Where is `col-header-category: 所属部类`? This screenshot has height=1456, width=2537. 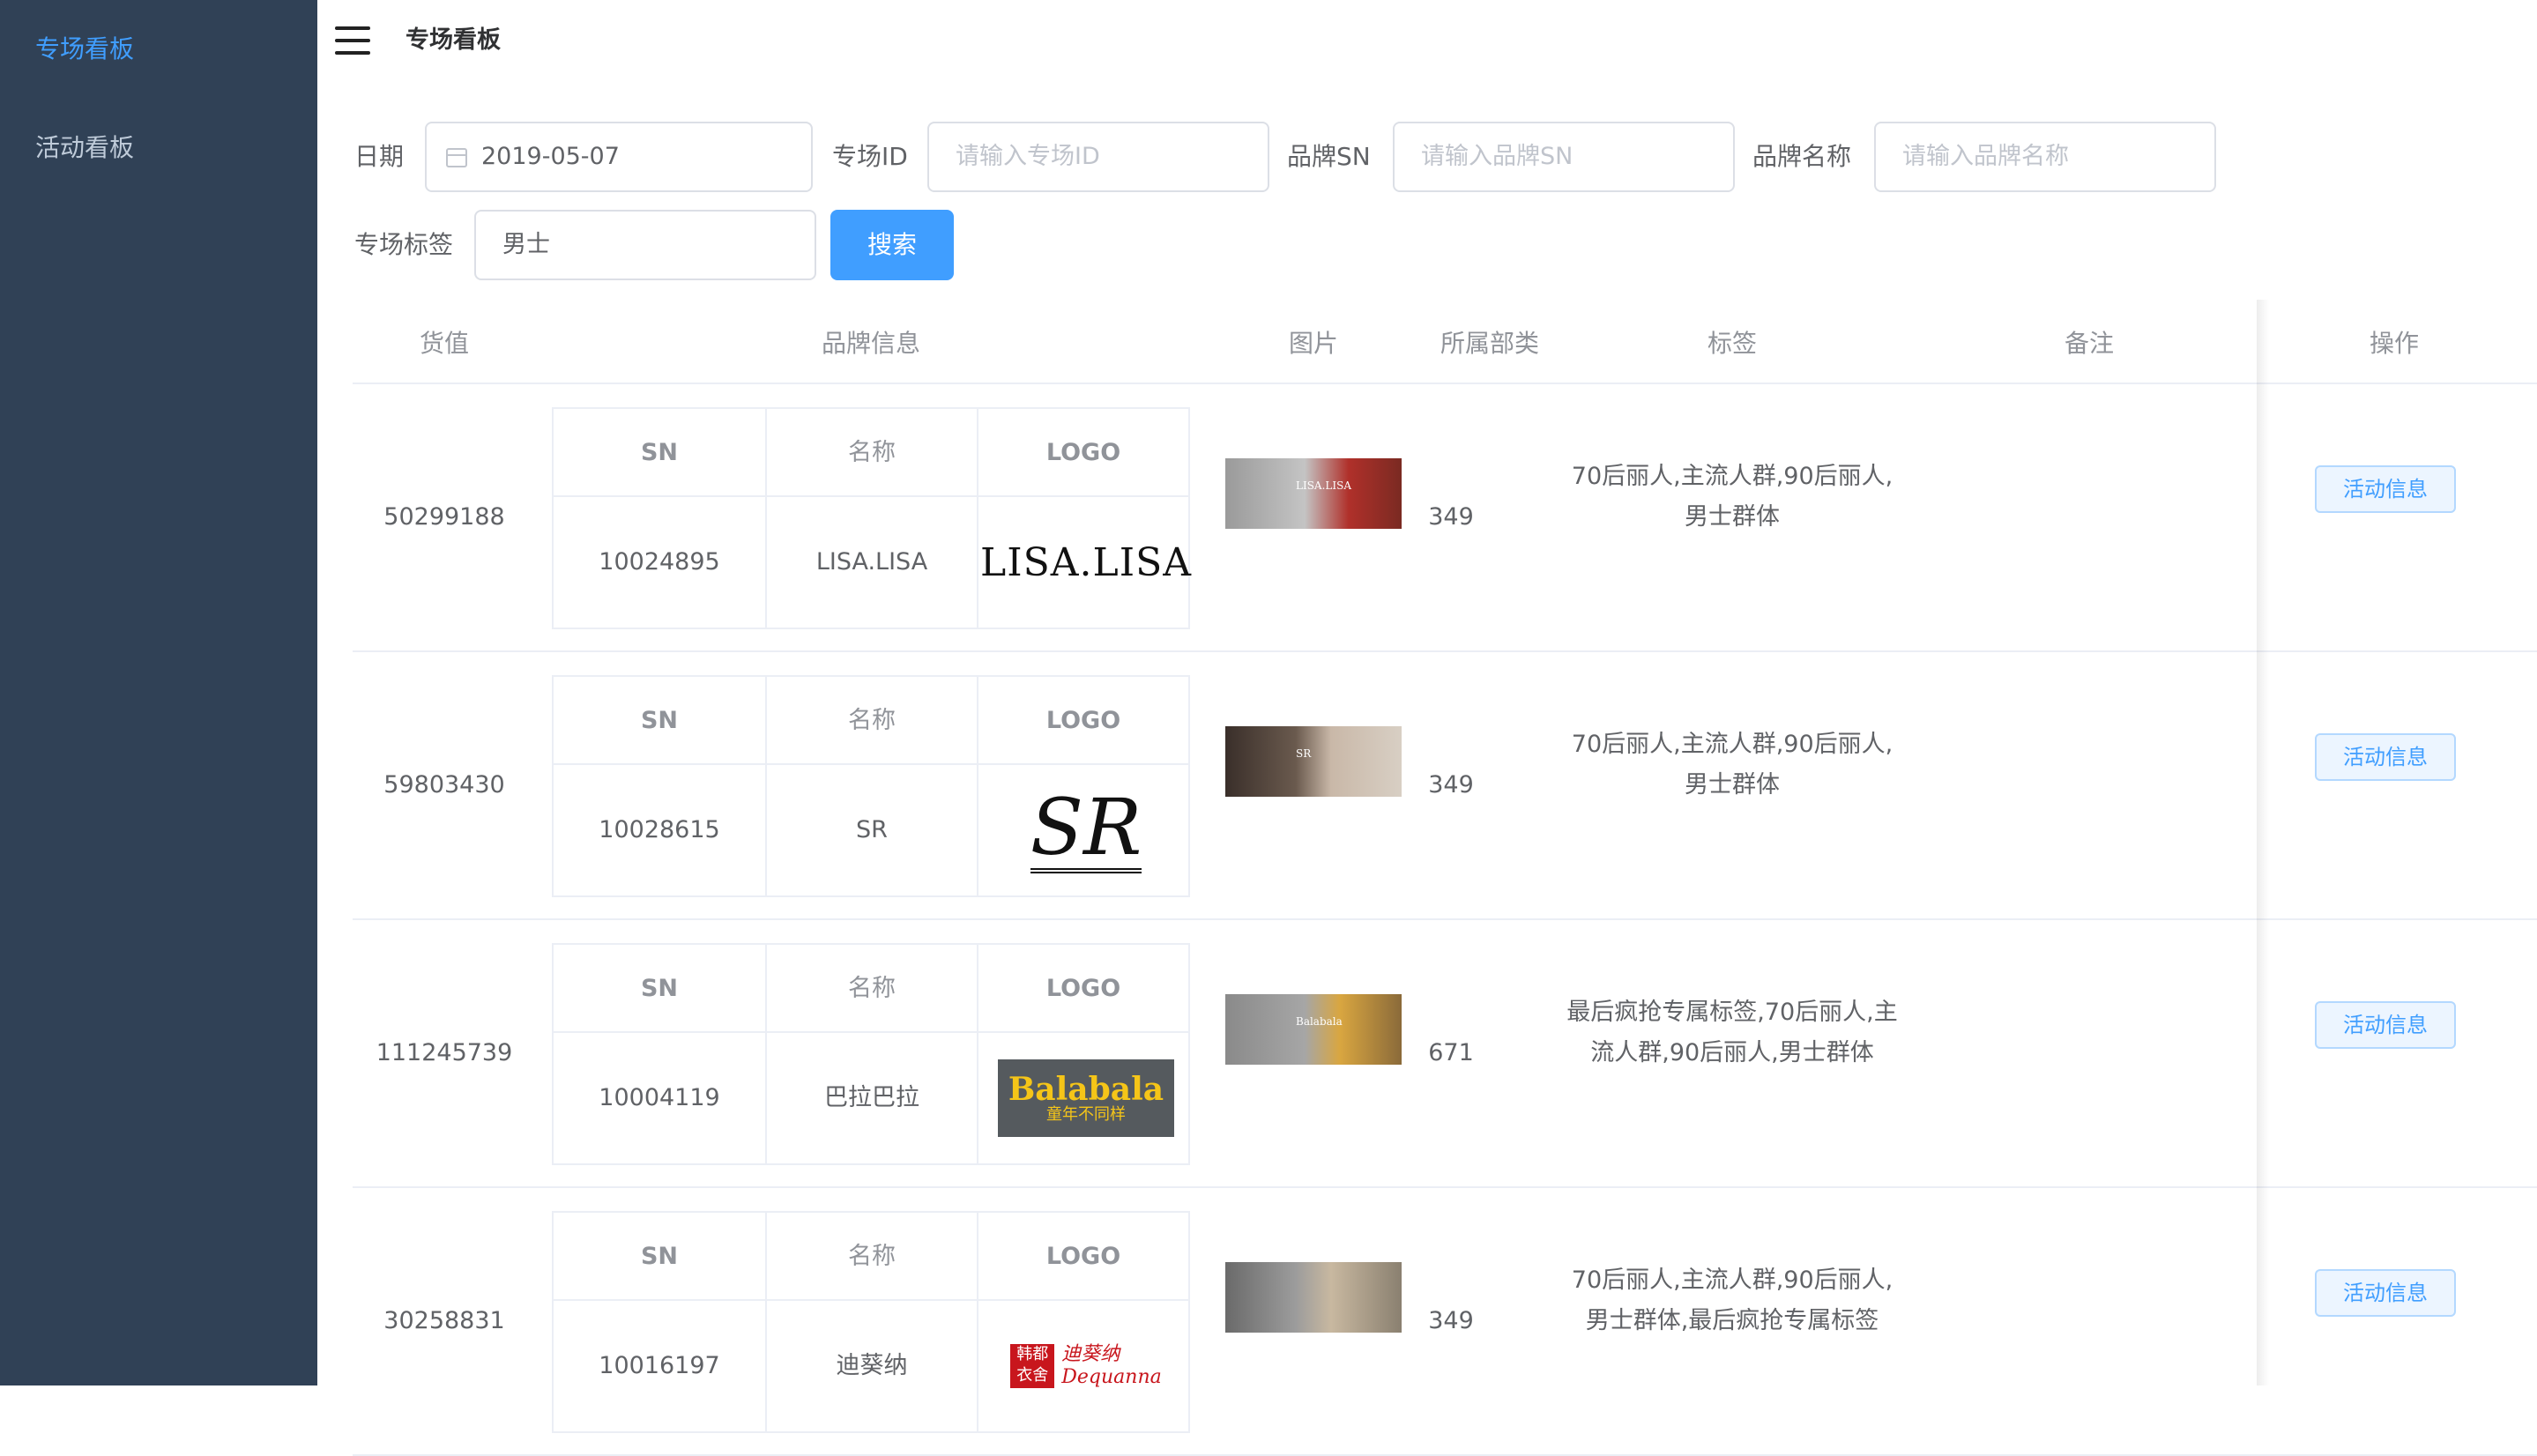 col-header-category: 所属部类 is located at coordinates (1489, 343).